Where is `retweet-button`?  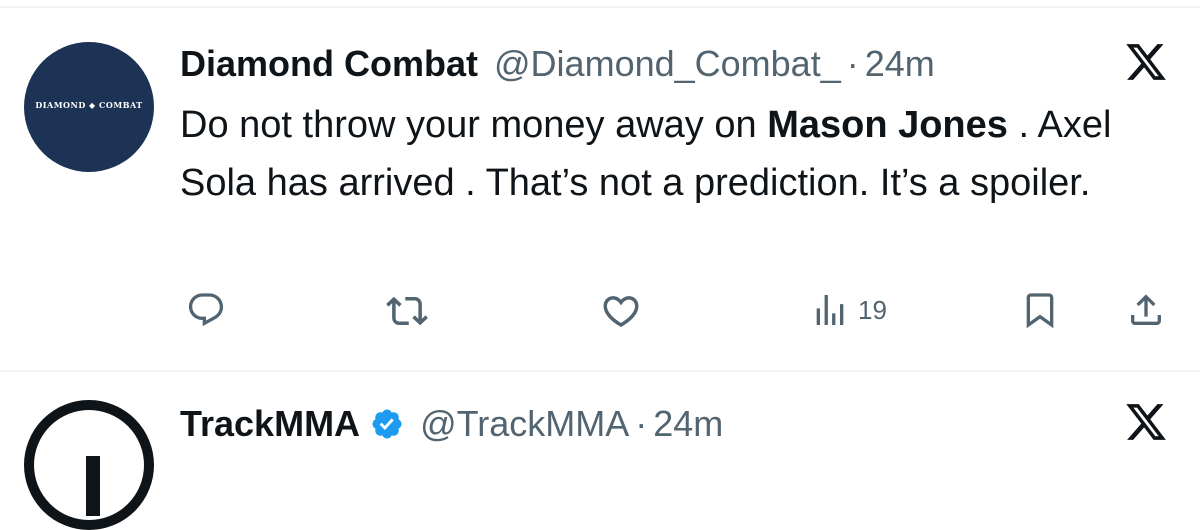 retweet-button is located at coordinates (407, 311).